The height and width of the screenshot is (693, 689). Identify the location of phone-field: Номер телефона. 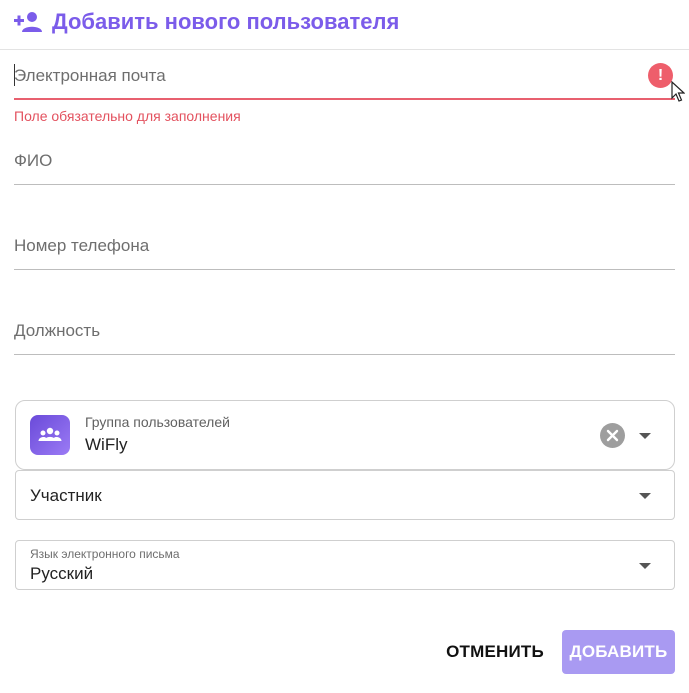
(344, 245).